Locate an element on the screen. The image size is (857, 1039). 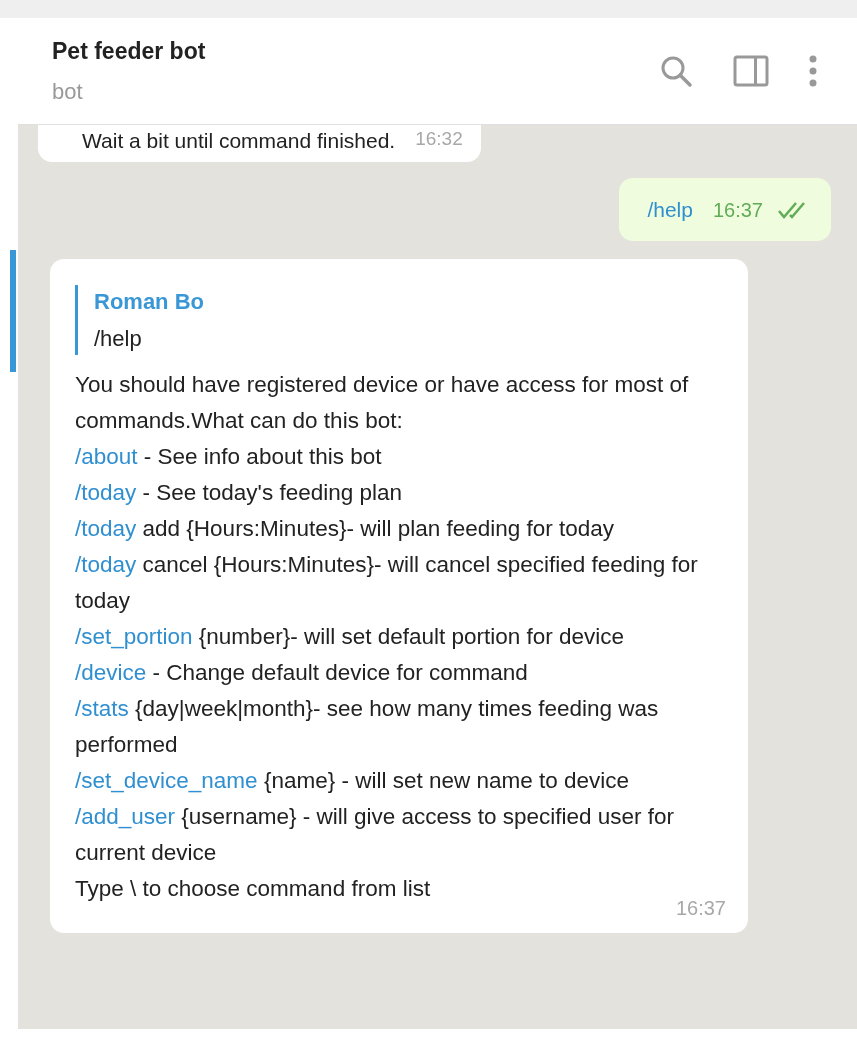
chat-subtitle: bot is located at coordinates (68, 91).